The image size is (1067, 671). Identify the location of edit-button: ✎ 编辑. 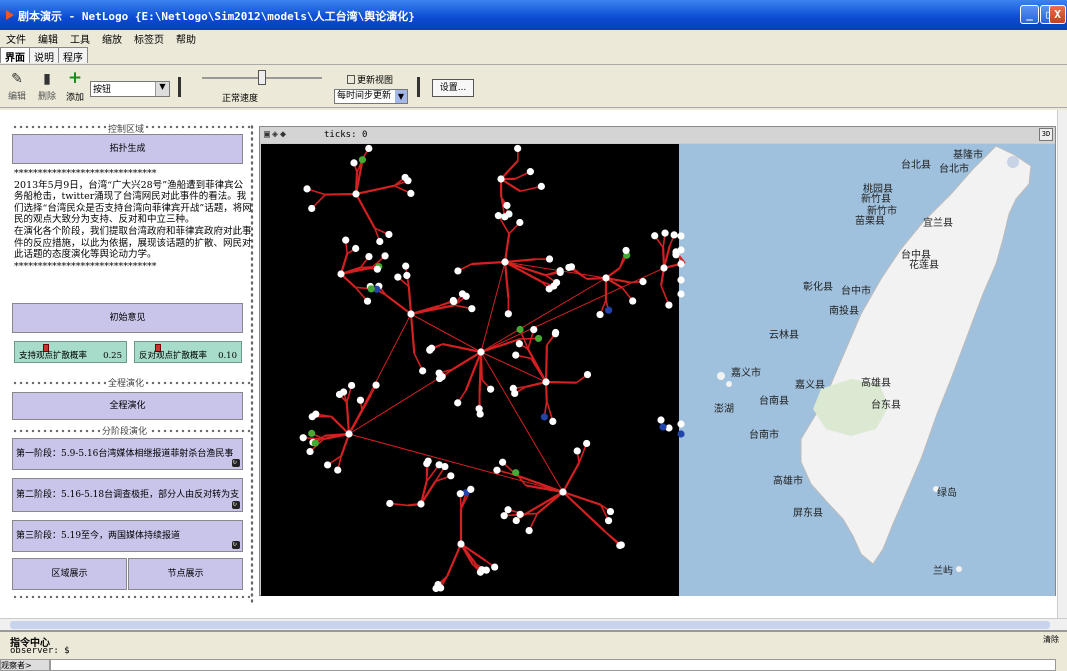
(17, 86).